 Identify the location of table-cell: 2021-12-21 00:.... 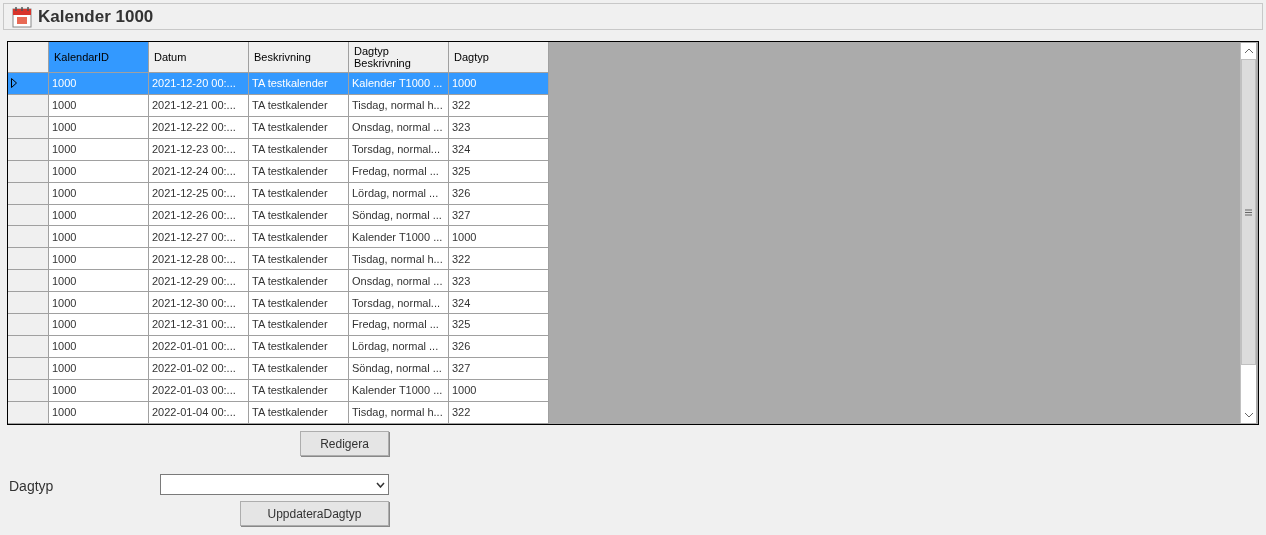
(199, 105).